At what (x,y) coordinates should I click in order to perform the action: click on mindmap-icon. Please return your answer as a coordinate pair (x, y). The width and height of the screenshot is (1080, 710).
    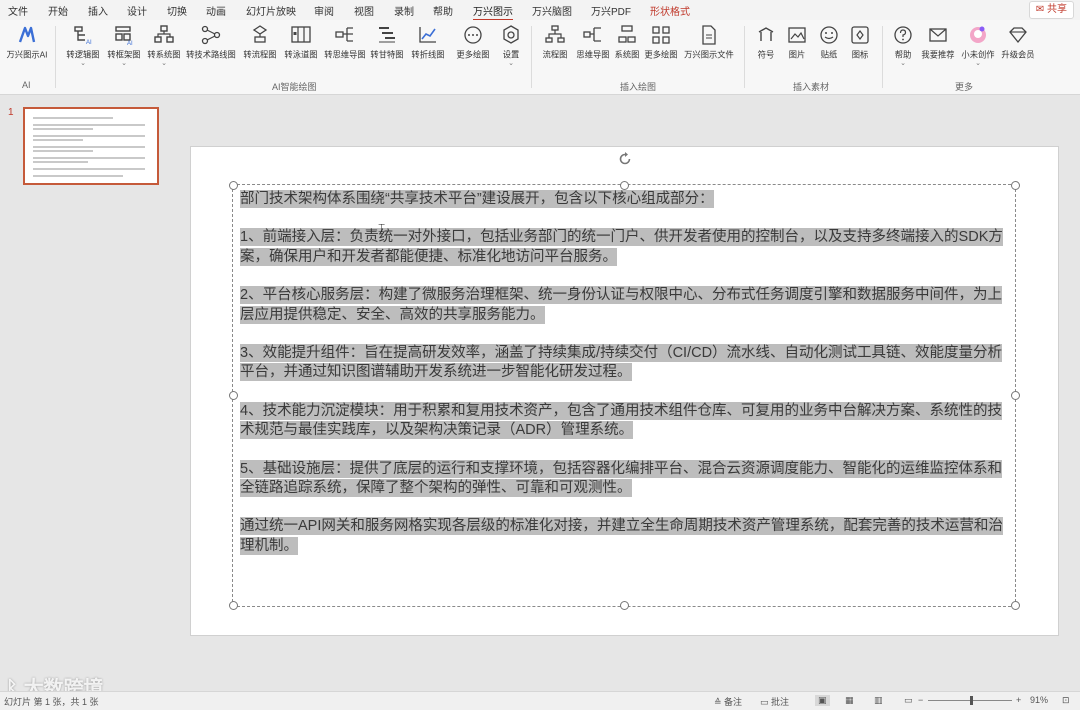
    Looking at the image, I should click on (344, 34).